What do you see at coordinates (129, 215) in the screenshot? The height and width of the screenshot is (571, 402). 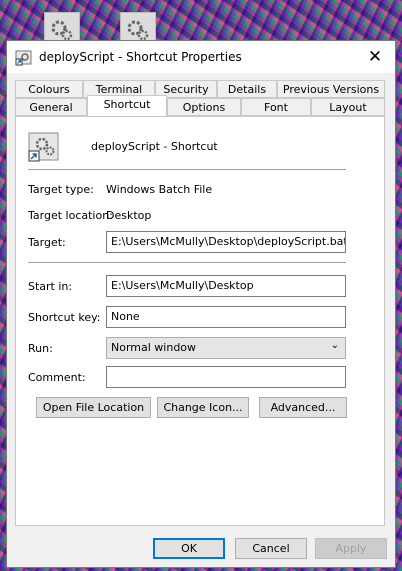 I see `target-location-value: Desktop` at bounding box center [129, 215].